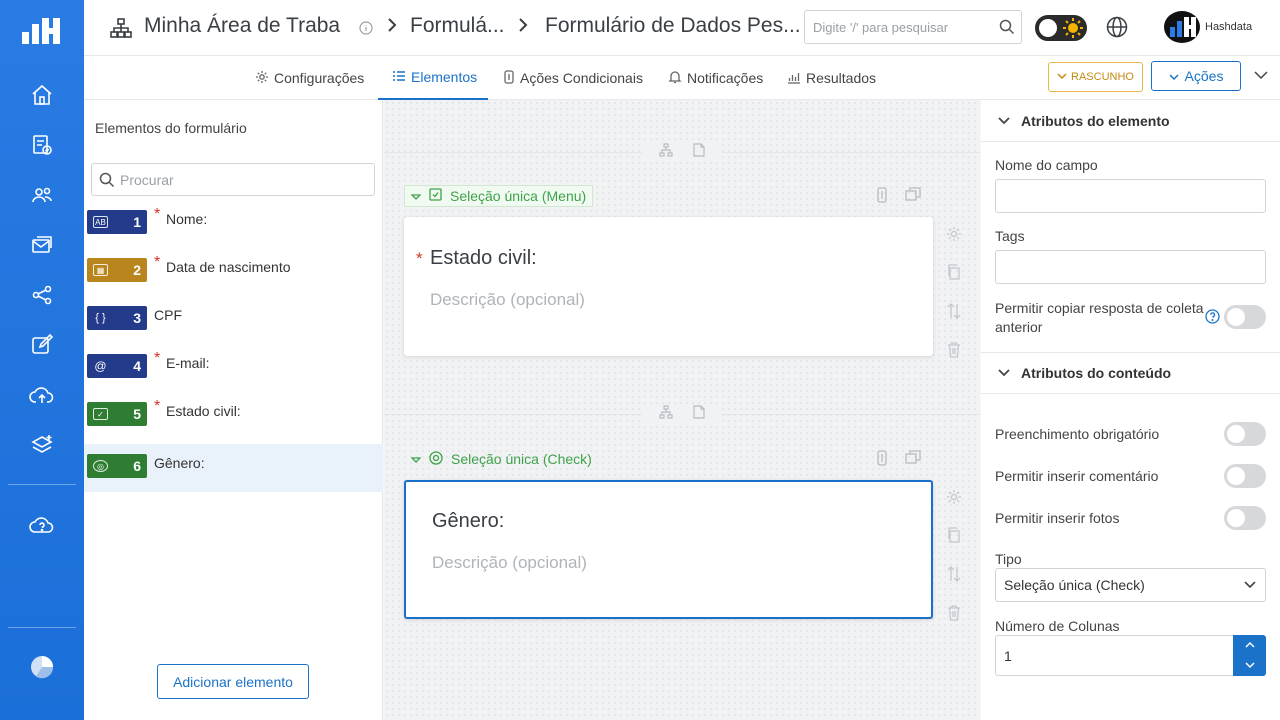 The image size is (1280, 720). What do you see at coordinates (1130, 267) in the screenshot?
I see `tags-input` at bounding box center [1130, 267].